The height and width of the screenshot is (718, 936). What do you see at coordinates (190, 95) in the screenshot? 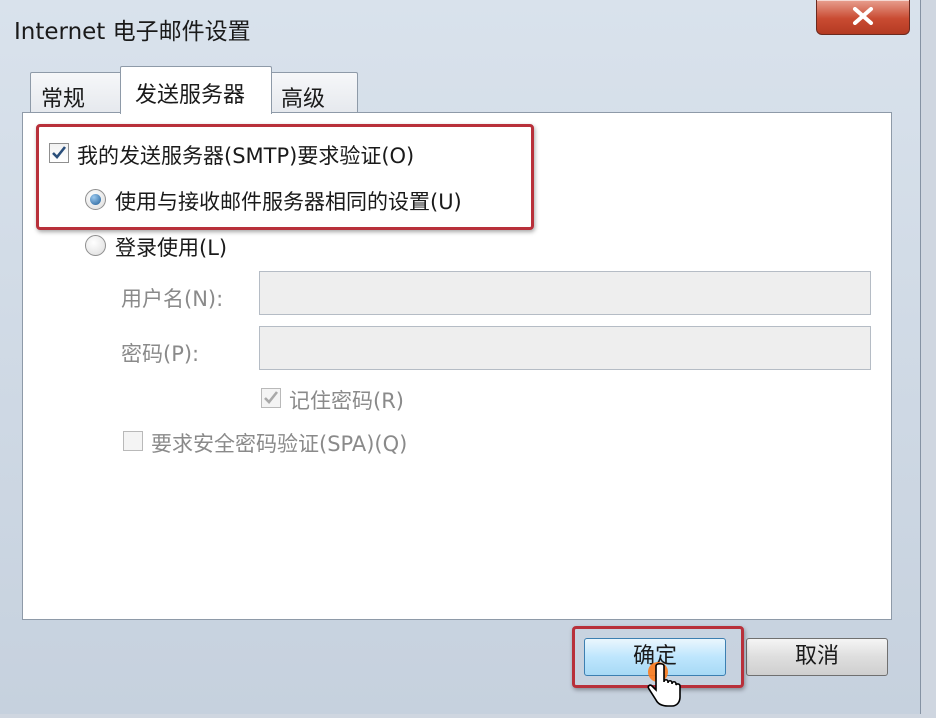
I see `tab-outgoing-server-label: 发送服务器` at bounding box center [190, 95].